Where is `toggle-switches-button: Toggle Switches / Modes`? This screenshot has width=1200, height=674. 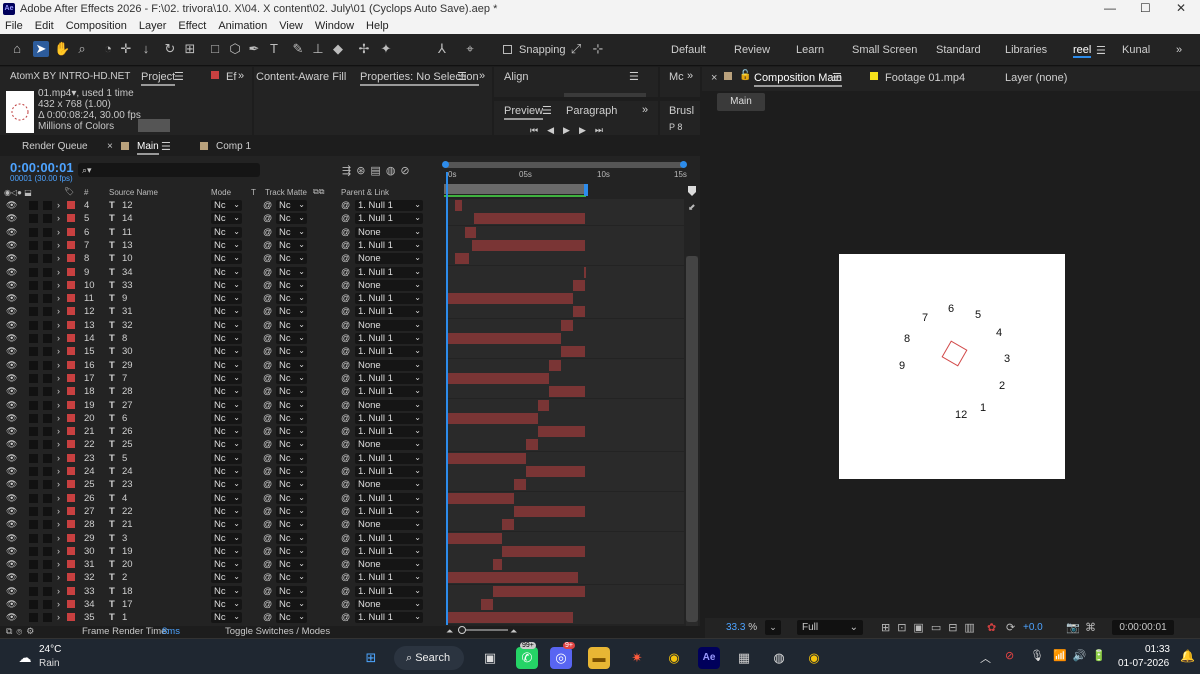 toggle-switches-button: Toggle Switches / Modes is located at coordinates (277, 631).